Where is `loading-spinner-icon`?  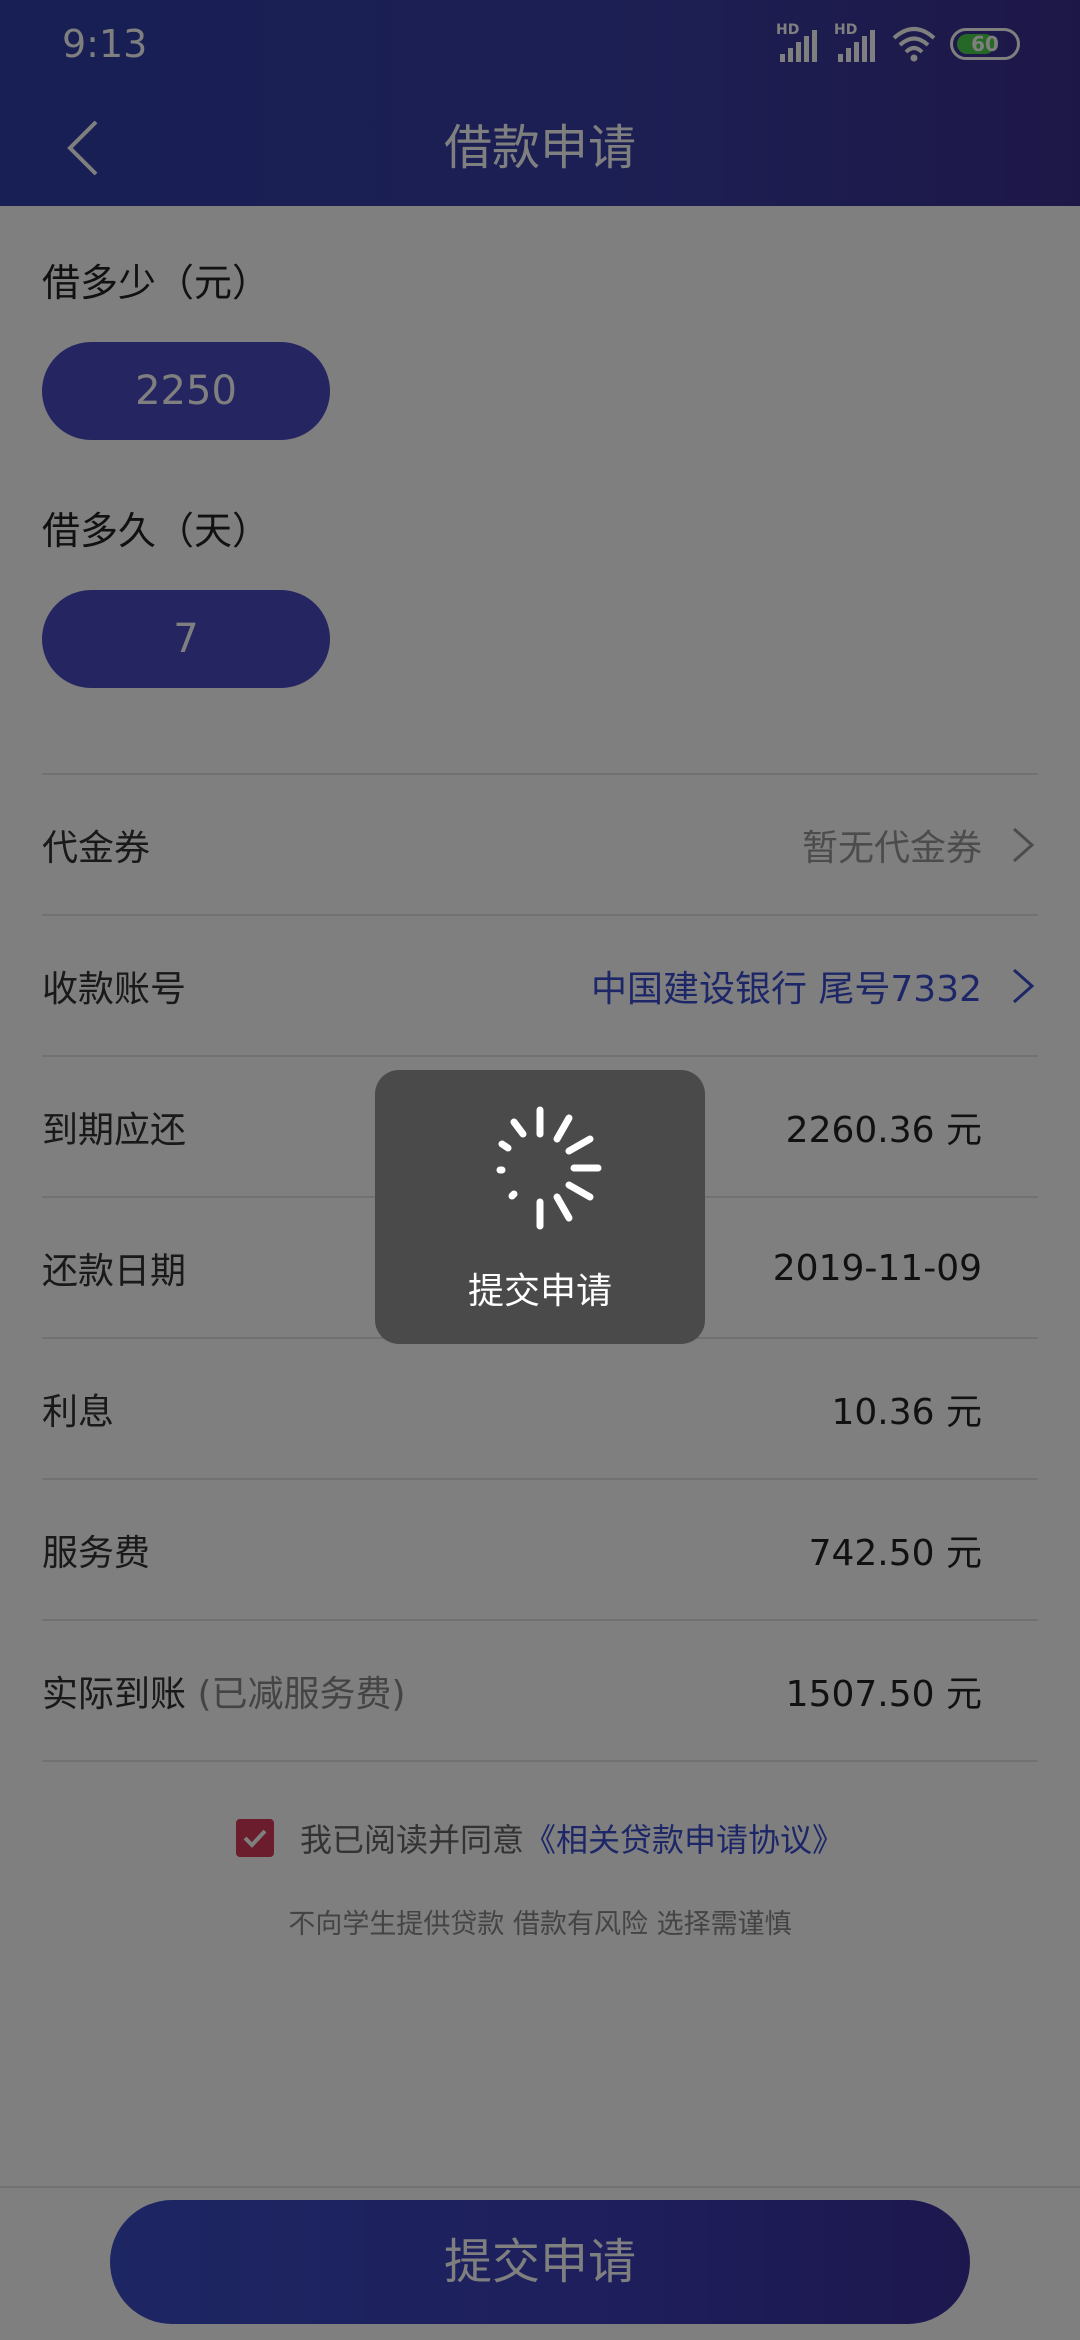 loading-spinner-icon is located at coordinates (549, 1168).